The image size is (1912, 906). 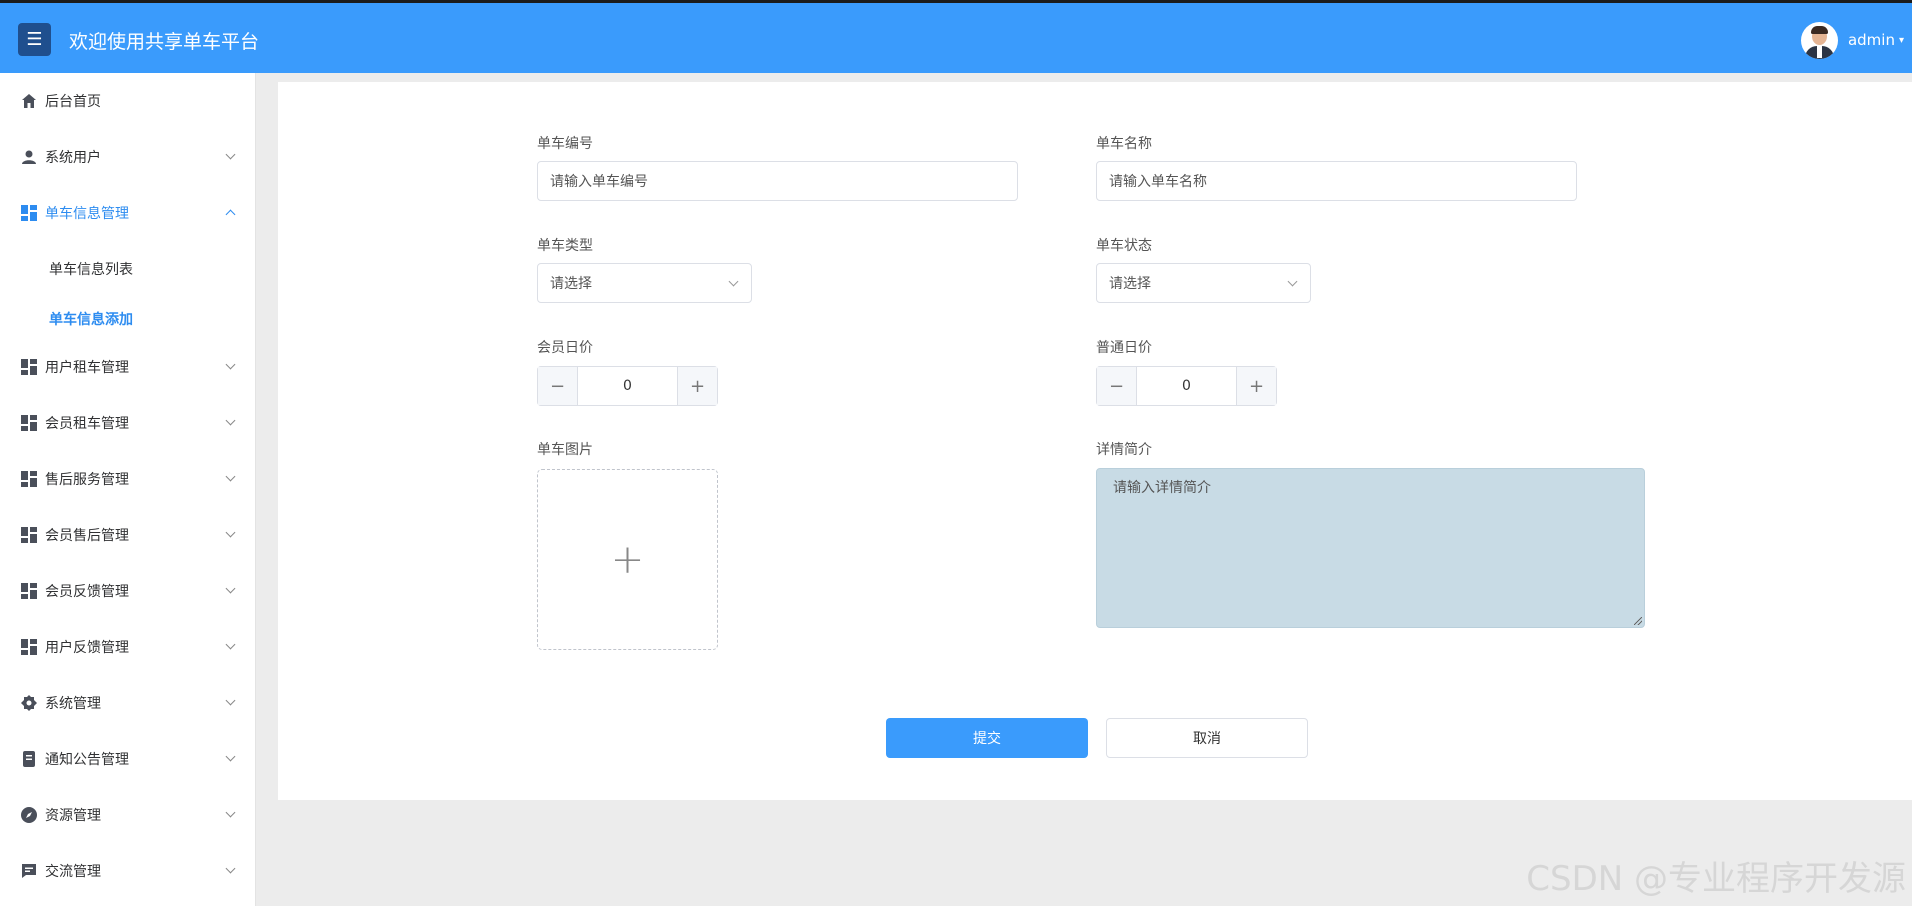 What do you see at coordinates (1901, 40) in the screenshot?
I see `chevron-down-icon: ▾` at bounding box center [1901, 40].